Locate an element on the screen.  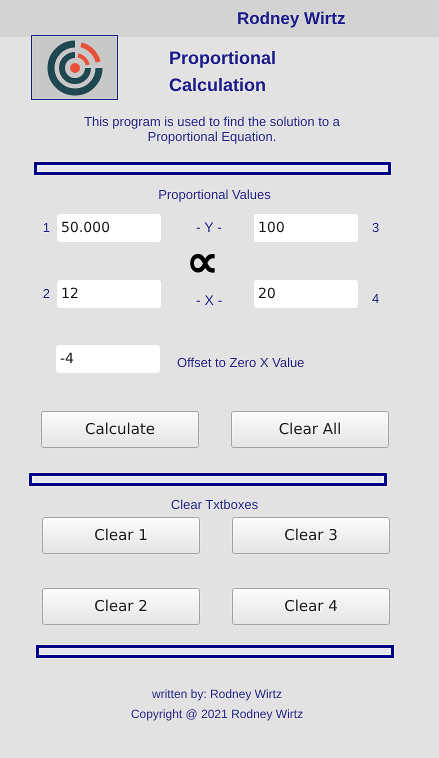
section-label: Clear Txtboxes is located at coordinates (215, 505).